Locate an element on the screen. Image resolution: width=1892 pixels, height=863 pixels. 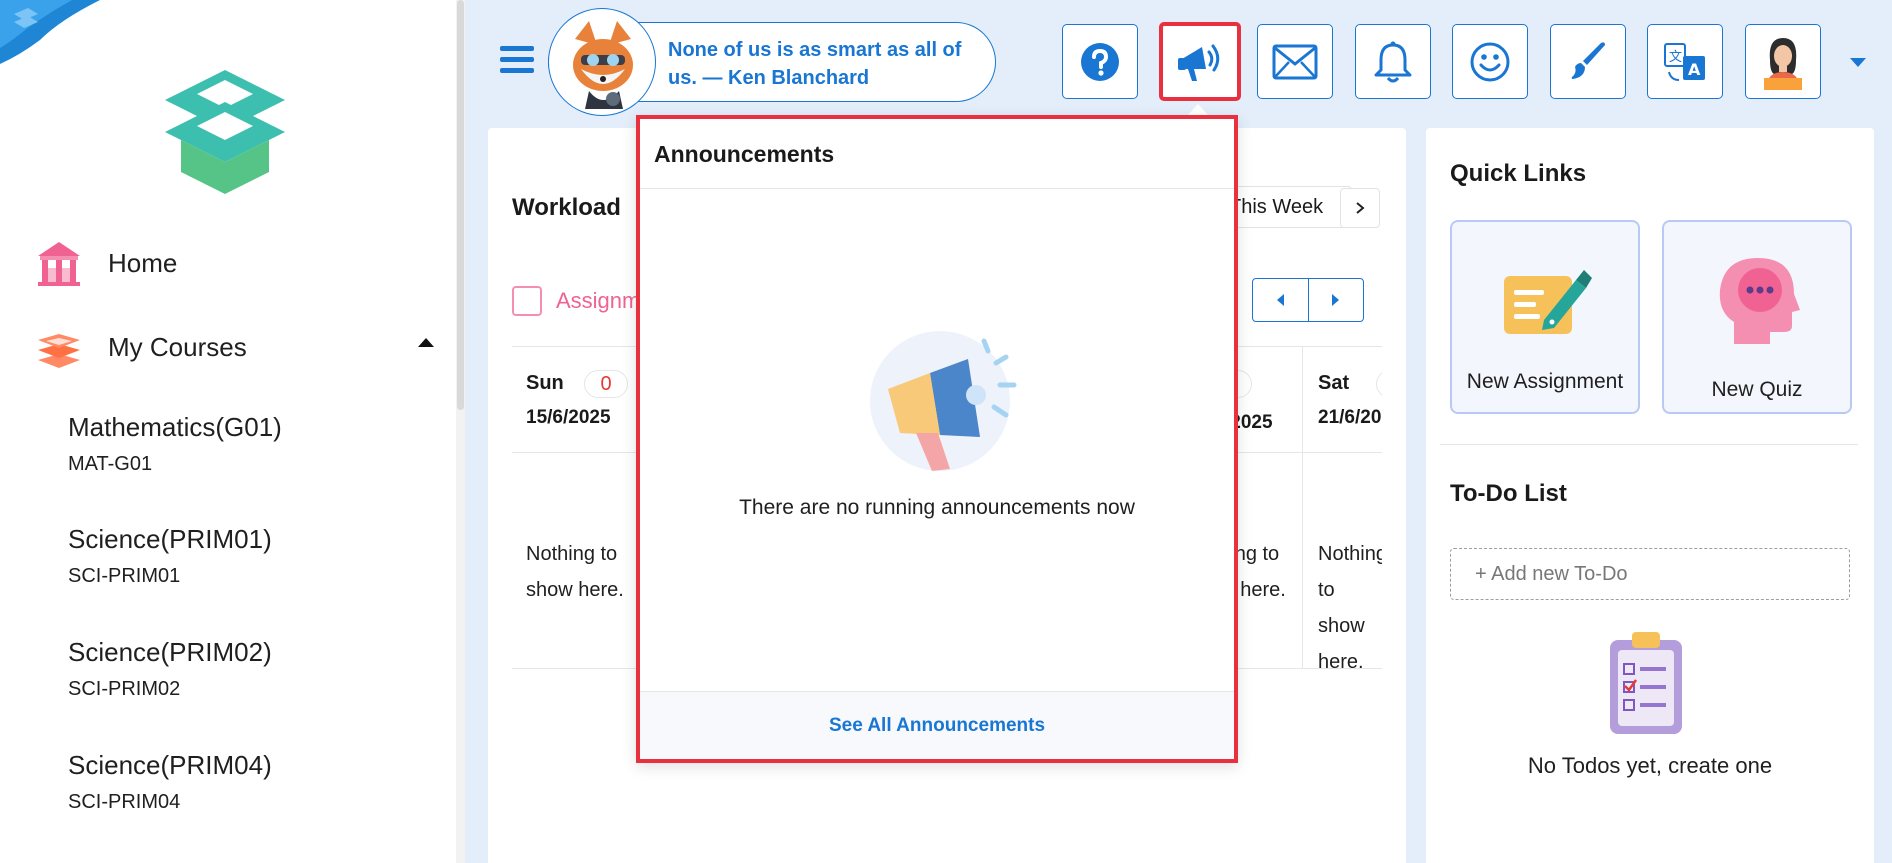
day-column: Sun 0 15/6/2025 is located at coordinates (586, 399).